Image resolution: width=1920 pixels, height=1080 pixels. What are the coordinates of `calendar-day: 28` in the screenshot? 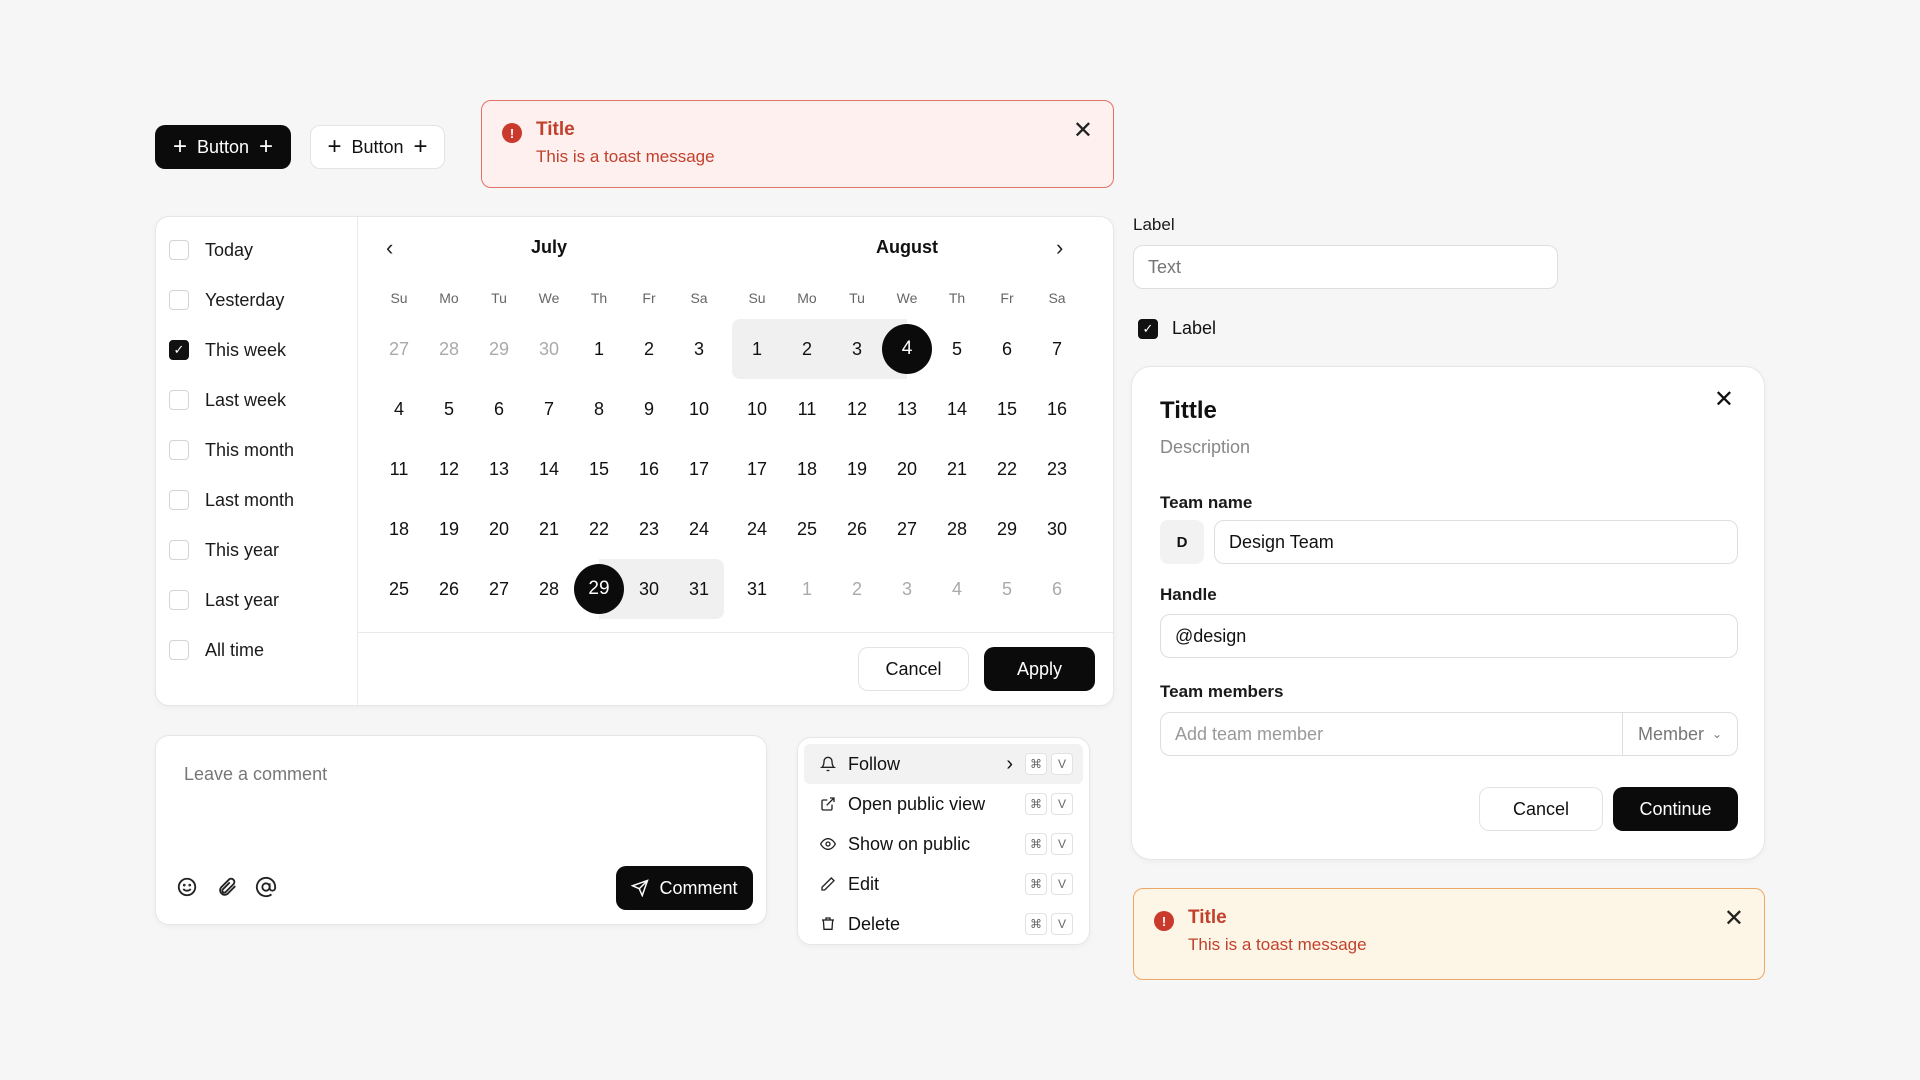 It's located at (957, 529).